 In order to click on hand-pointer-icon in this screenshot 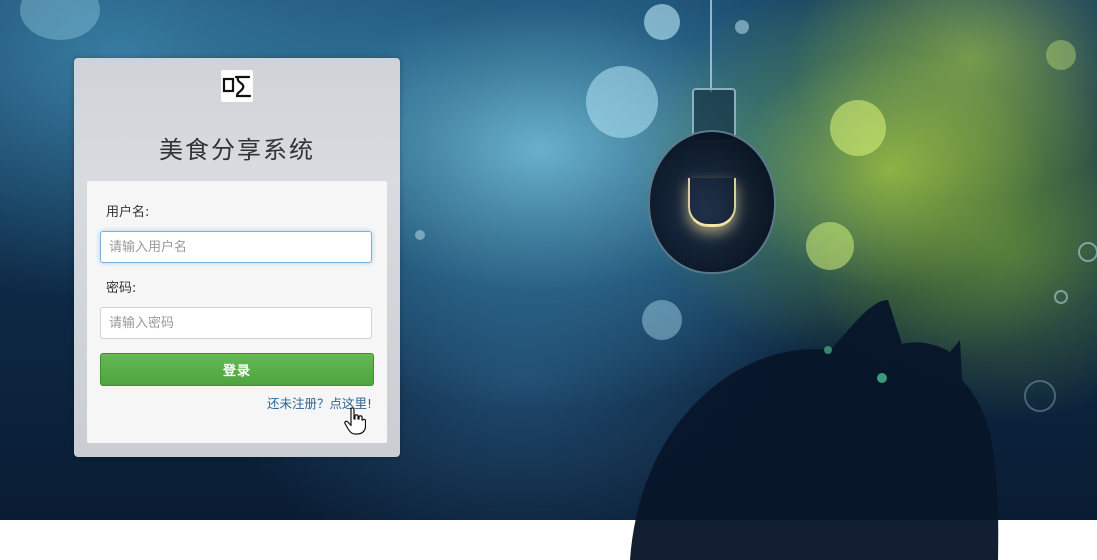, I will do `click(355, 421)`.